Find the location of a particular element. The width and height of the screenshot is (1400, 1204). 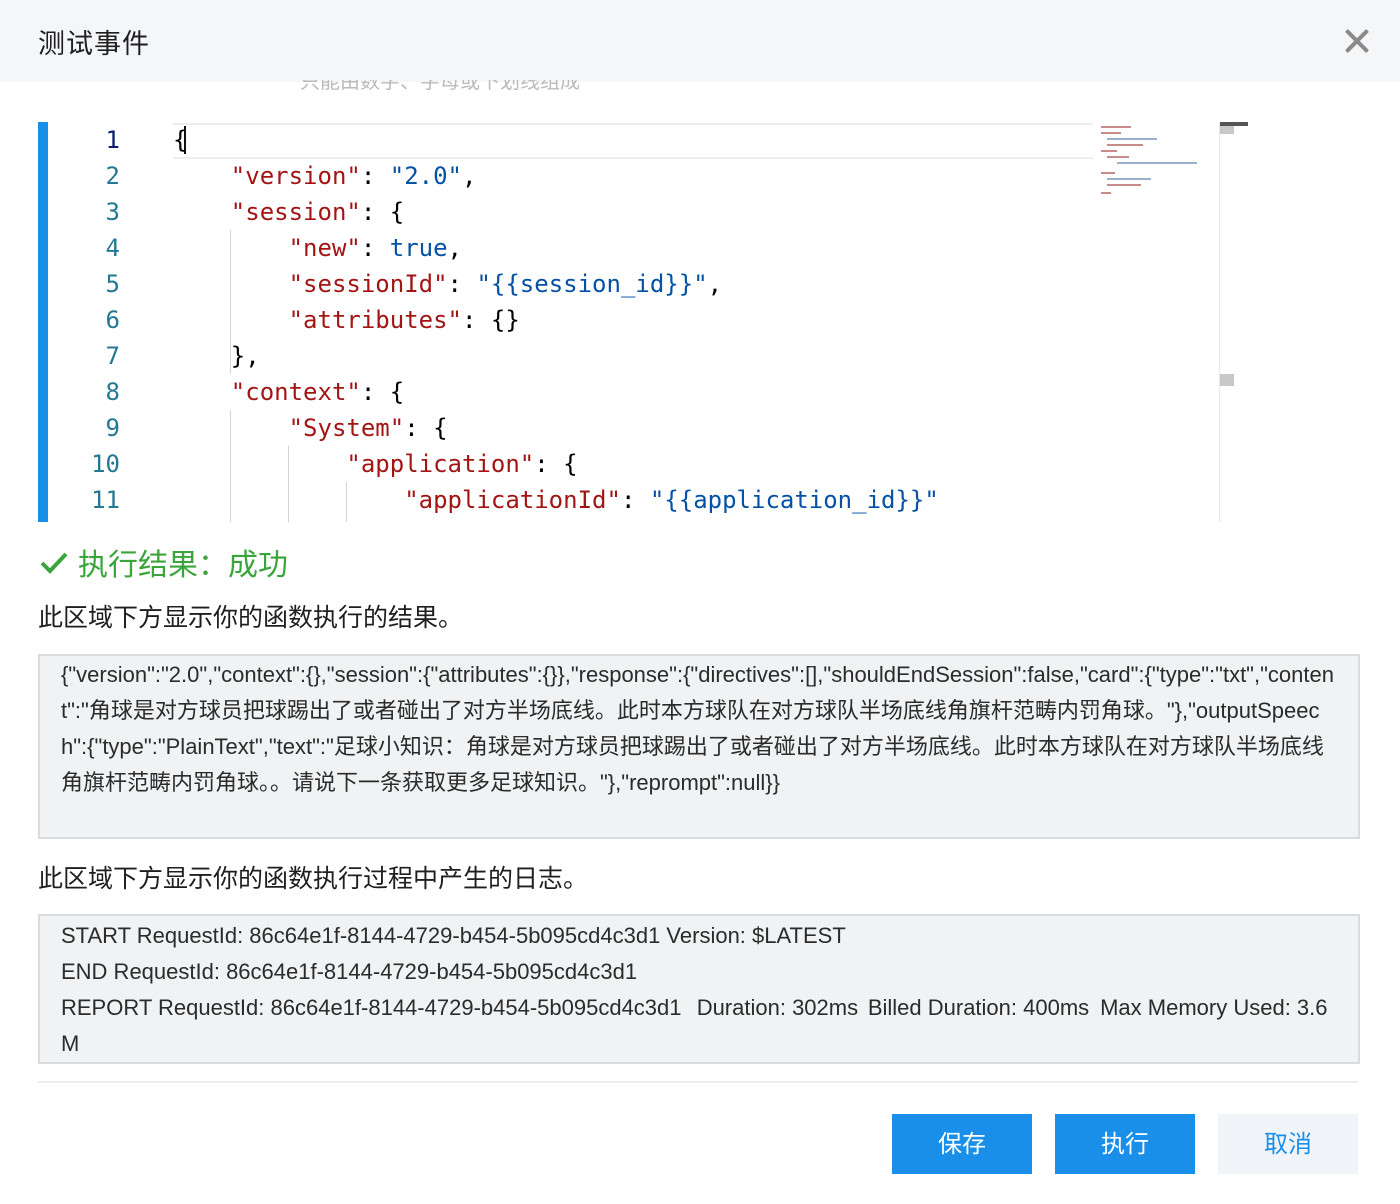

code-line: "application": { is located at coordinates (375, 464).